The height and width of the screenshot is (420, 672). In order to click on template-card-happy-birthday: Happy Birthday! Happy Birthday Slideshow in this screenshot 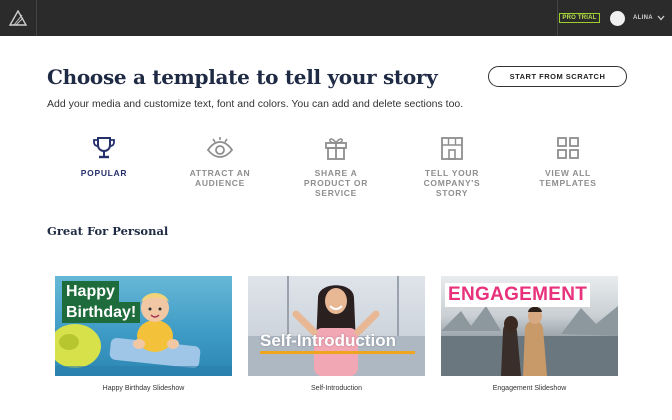, I will do `click(143, 334)`.